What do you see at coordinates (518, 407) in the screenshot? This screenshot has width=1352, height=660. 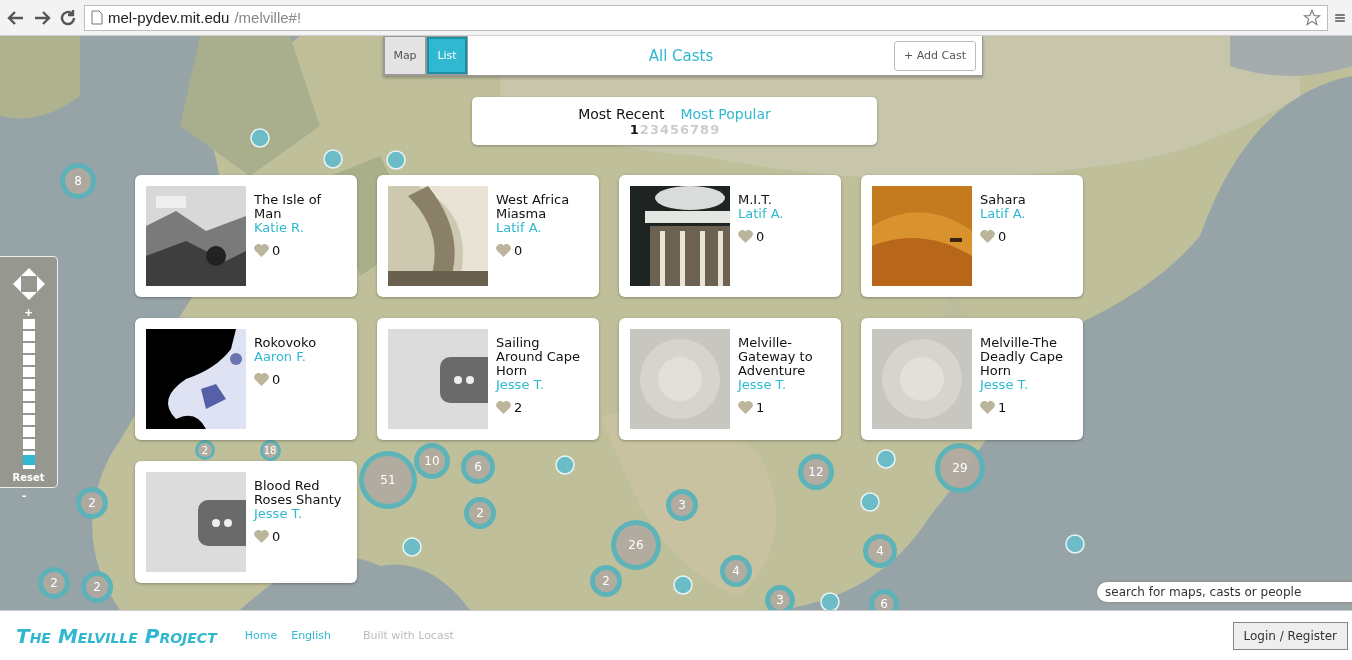 I see `like-count: 2` at bounding box center [518, 407].